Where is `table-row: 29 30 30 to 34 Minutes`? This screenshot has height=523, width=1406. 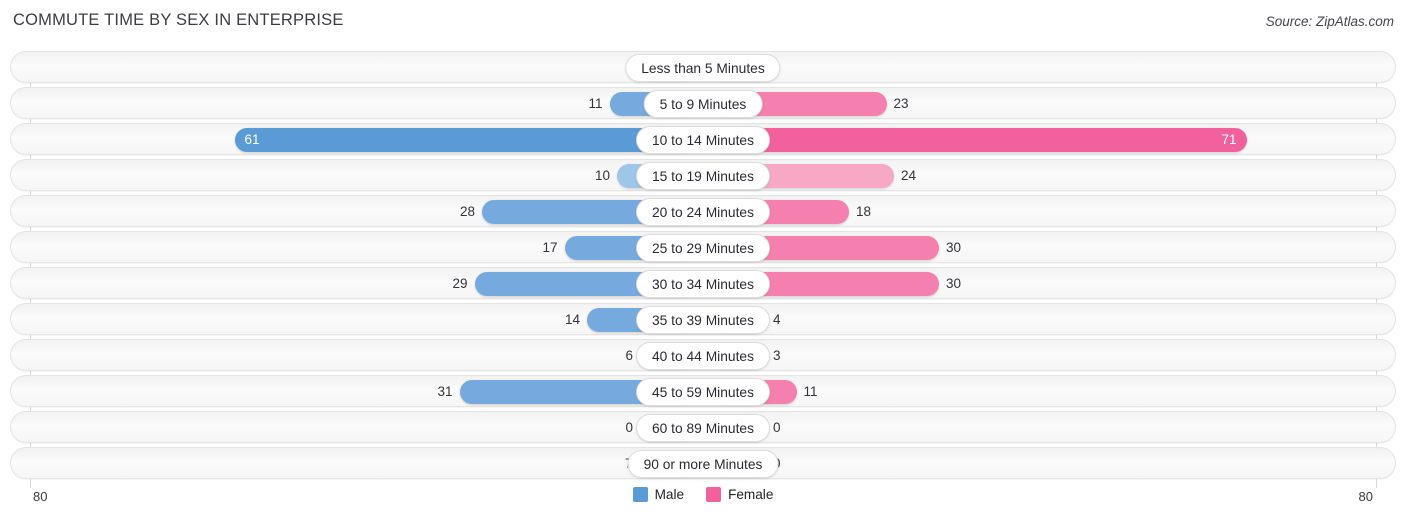 table-row: 29 30 30 to 34 Minutes is located at coordinates (703, 283).